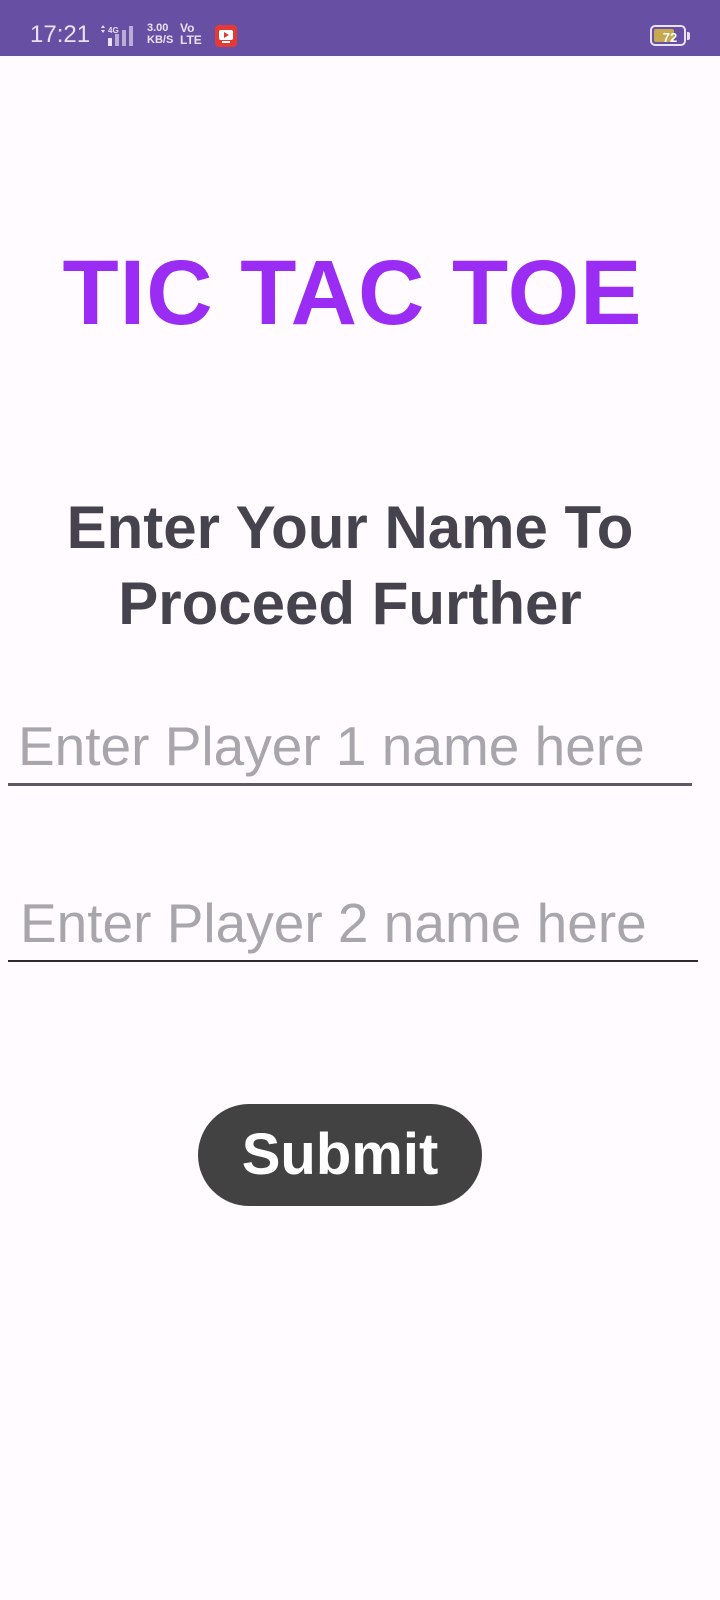 The height and width of the screenshot is (1600, 720). I want to click on youtube-notification-icon, so click(226, 36).